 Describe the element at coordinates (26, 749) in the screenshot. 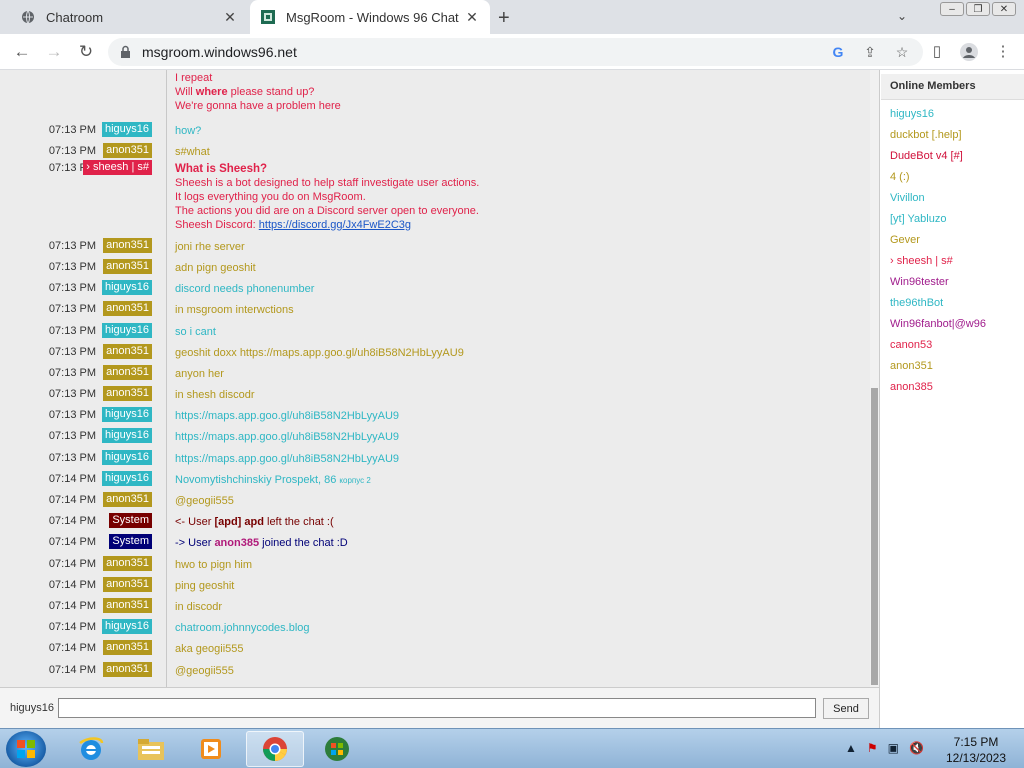

I see `start-button` at that location.